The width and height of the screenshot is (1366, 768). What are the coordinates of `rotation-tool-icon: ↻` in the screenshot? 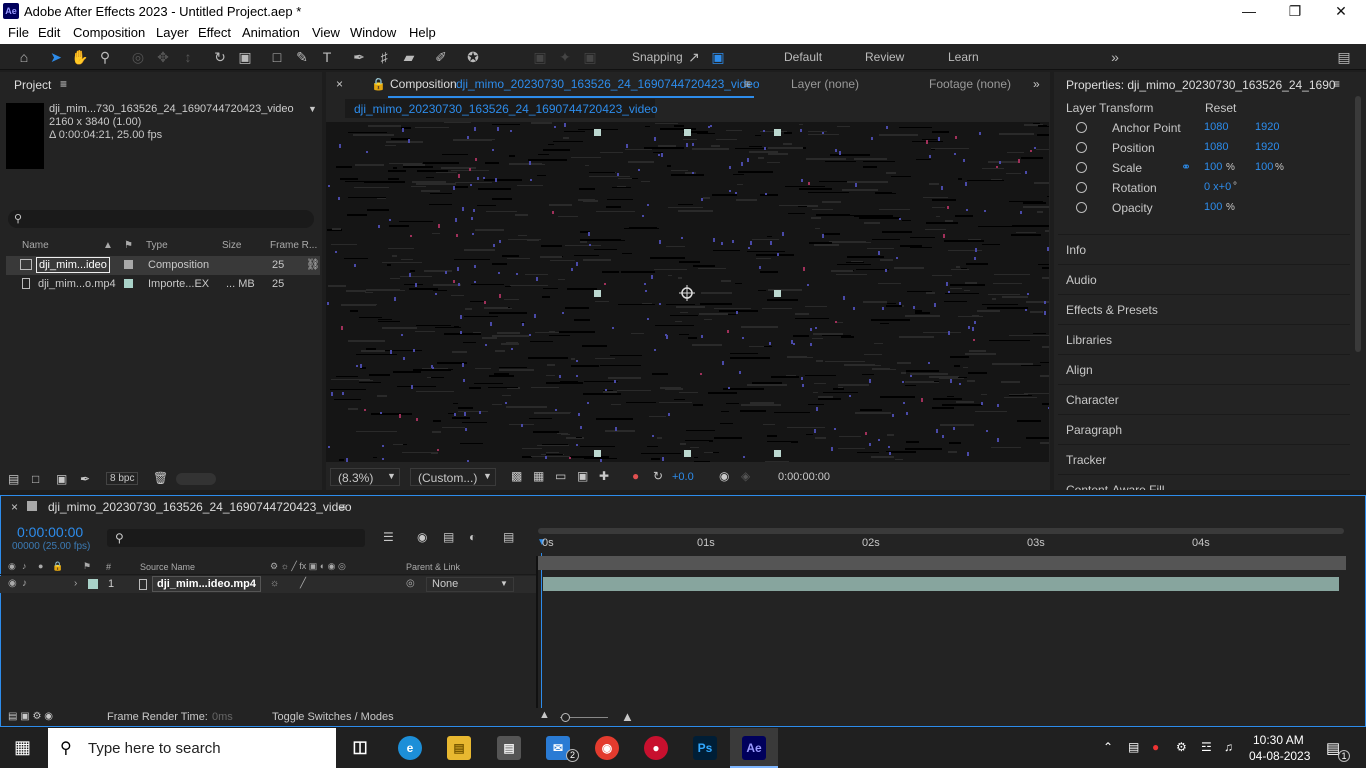 It's located at (220, 57).